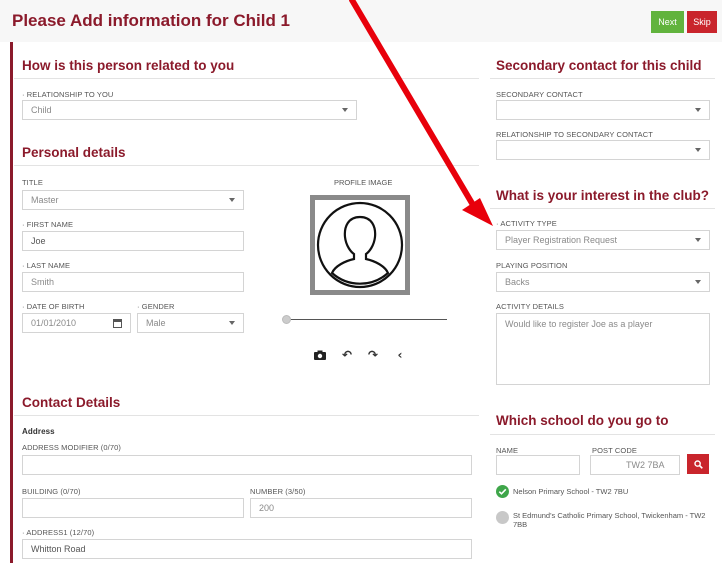 Image resolution: width=722 pixels, height=563 pixels. Describe the element at coordinates (38, 241) in the screenshot. I see `first-name-value: Joe` at that location.